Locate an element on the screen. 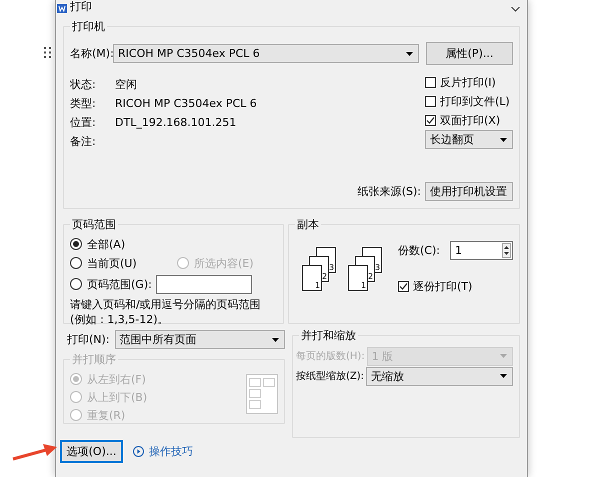  app-icon is located at coordinates (62, 8).